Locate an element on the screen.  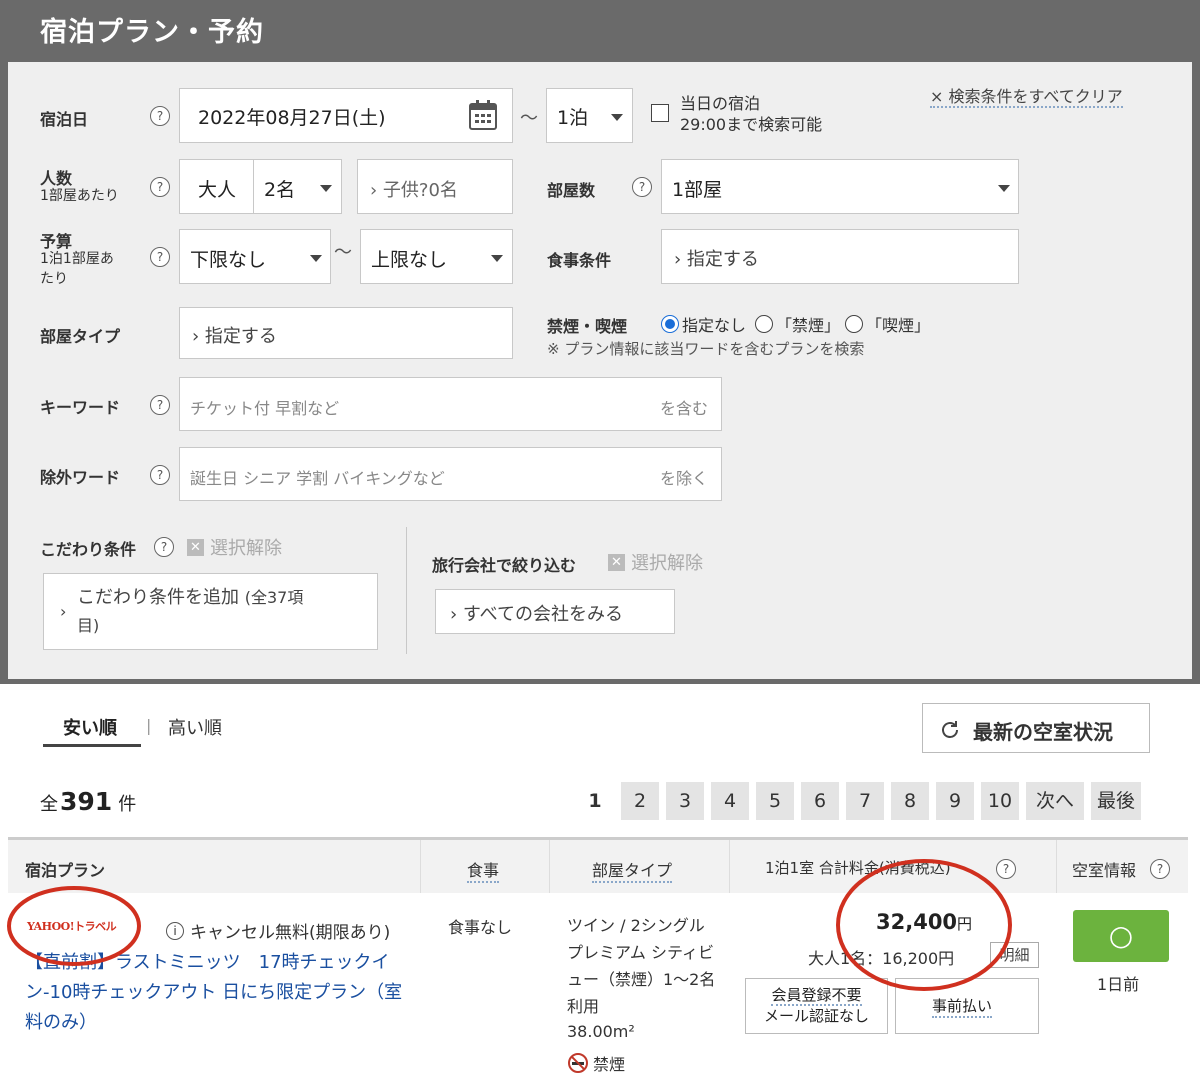
result-count-prefix: 全 is located at coordinates (49, 804).